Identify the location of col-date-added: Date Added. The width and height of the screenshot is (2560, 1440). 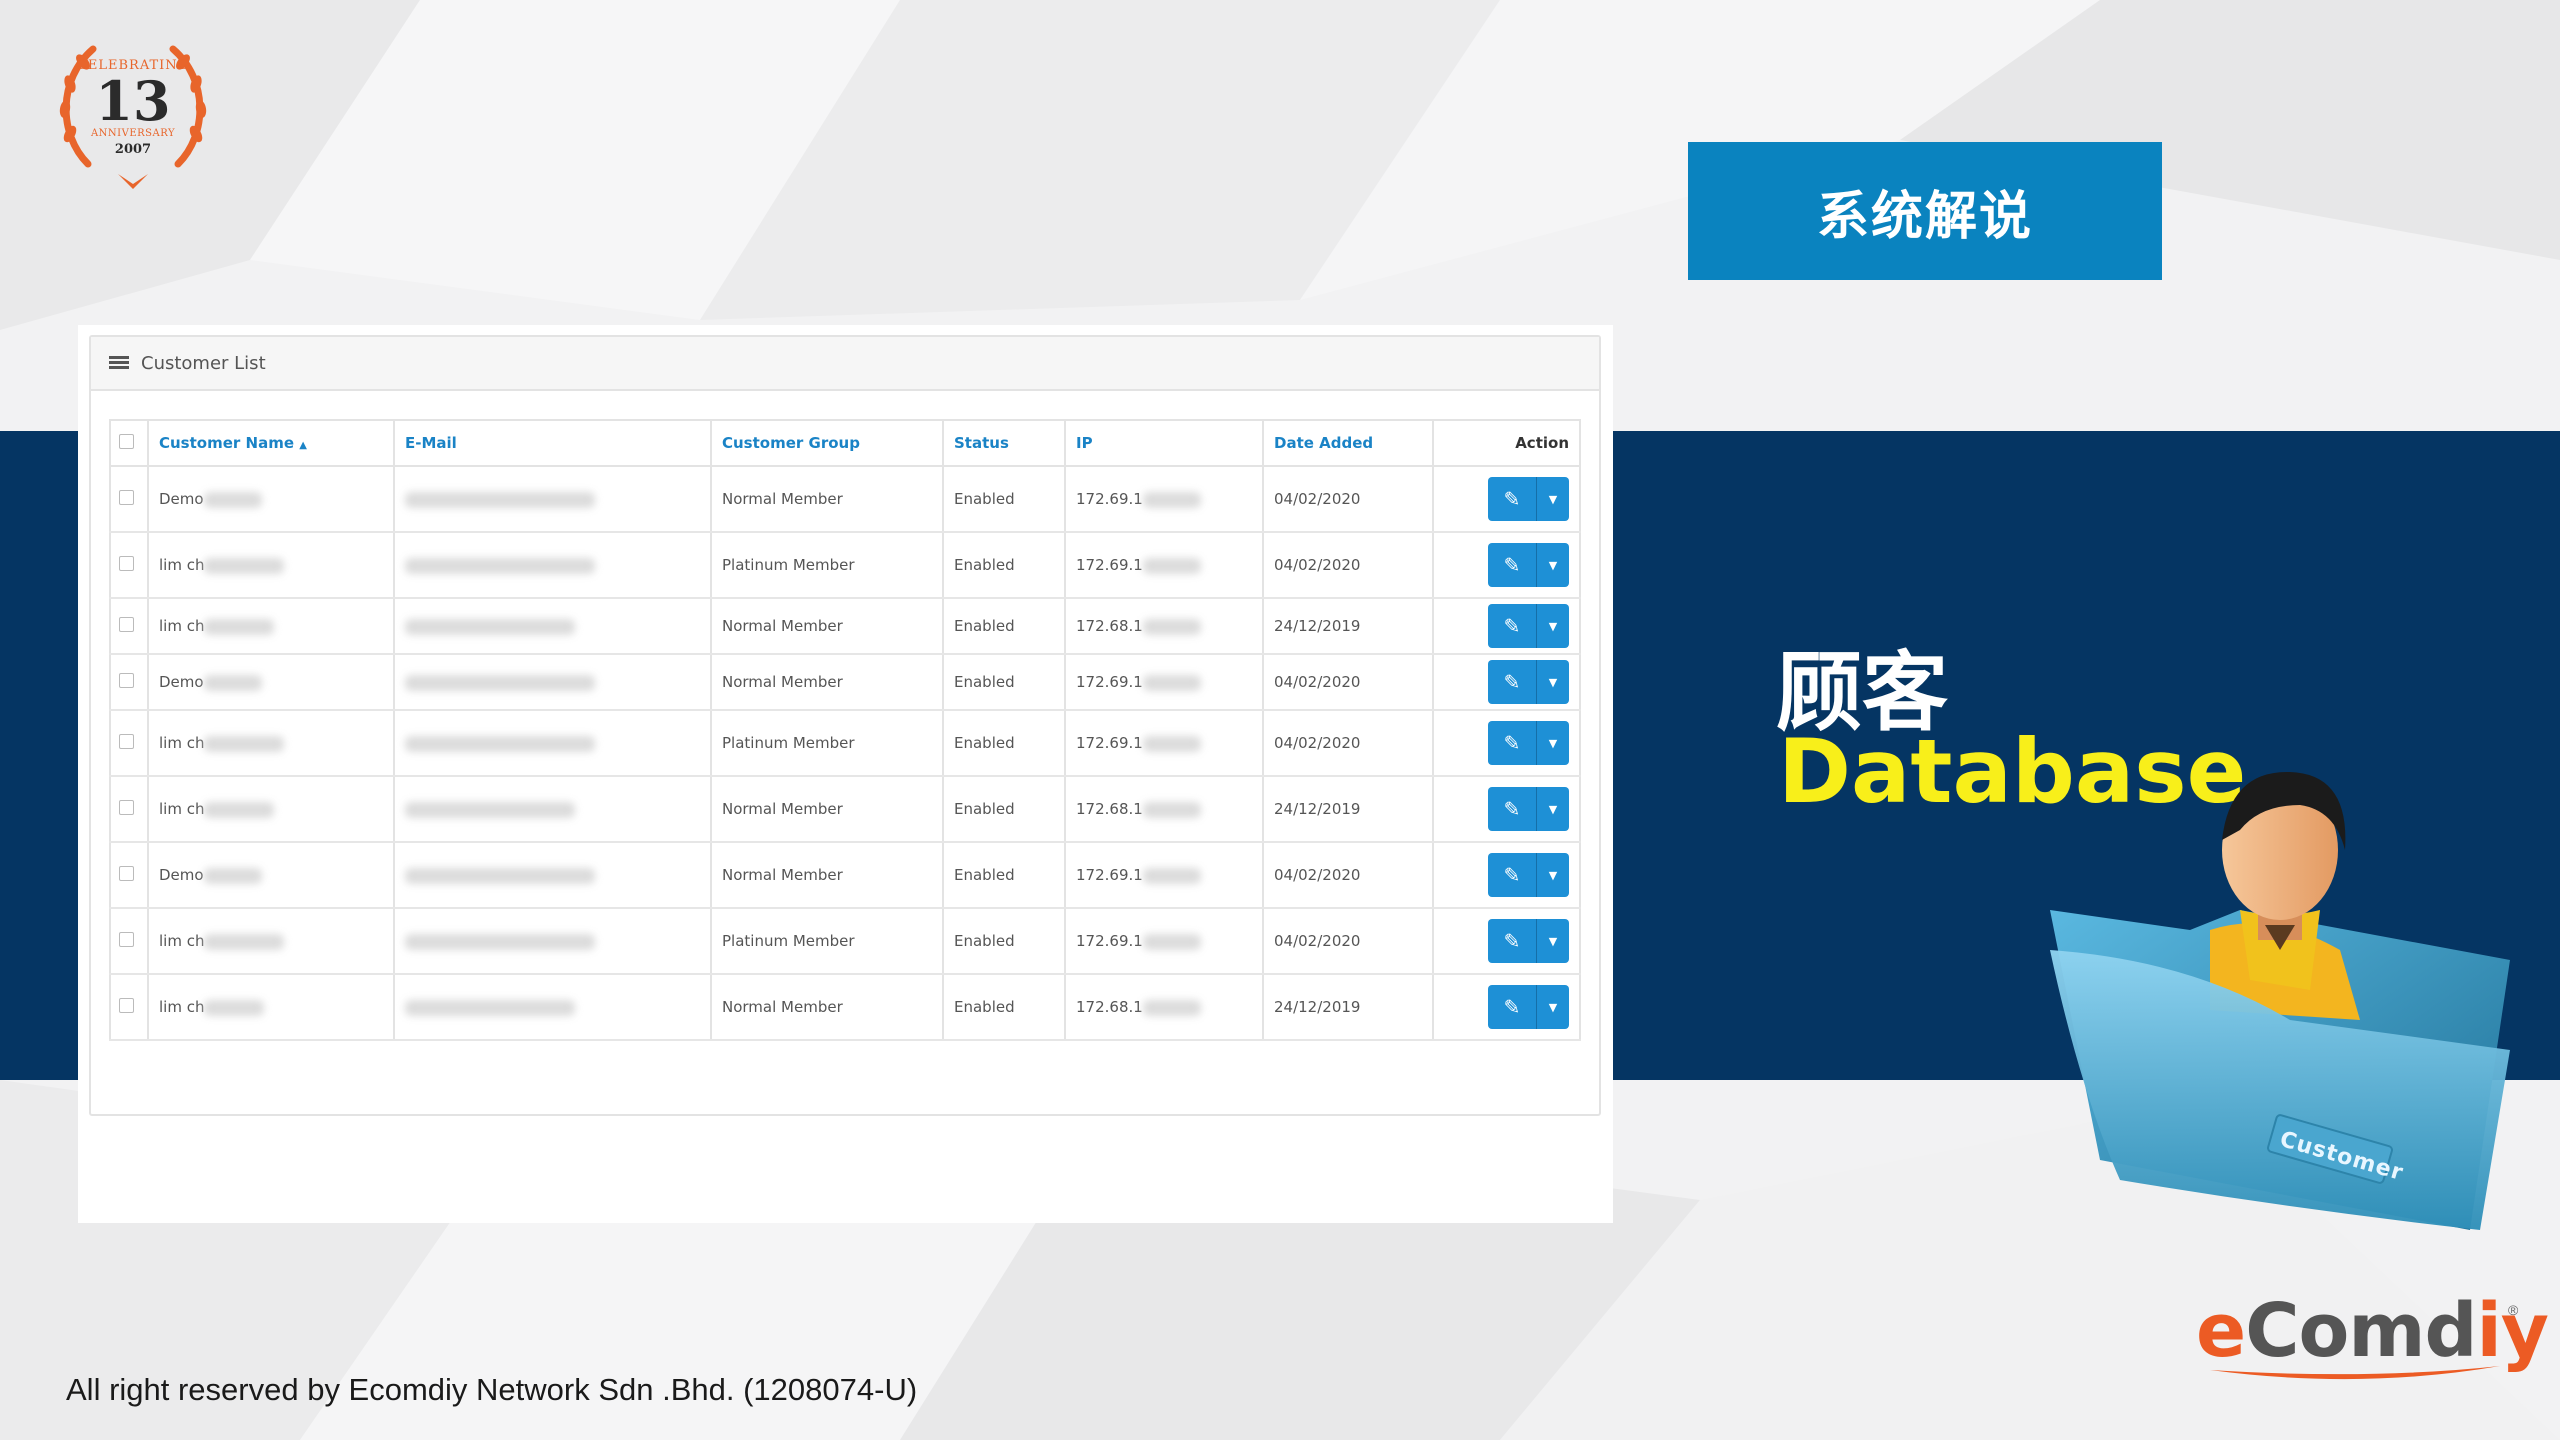
(1348, 443).